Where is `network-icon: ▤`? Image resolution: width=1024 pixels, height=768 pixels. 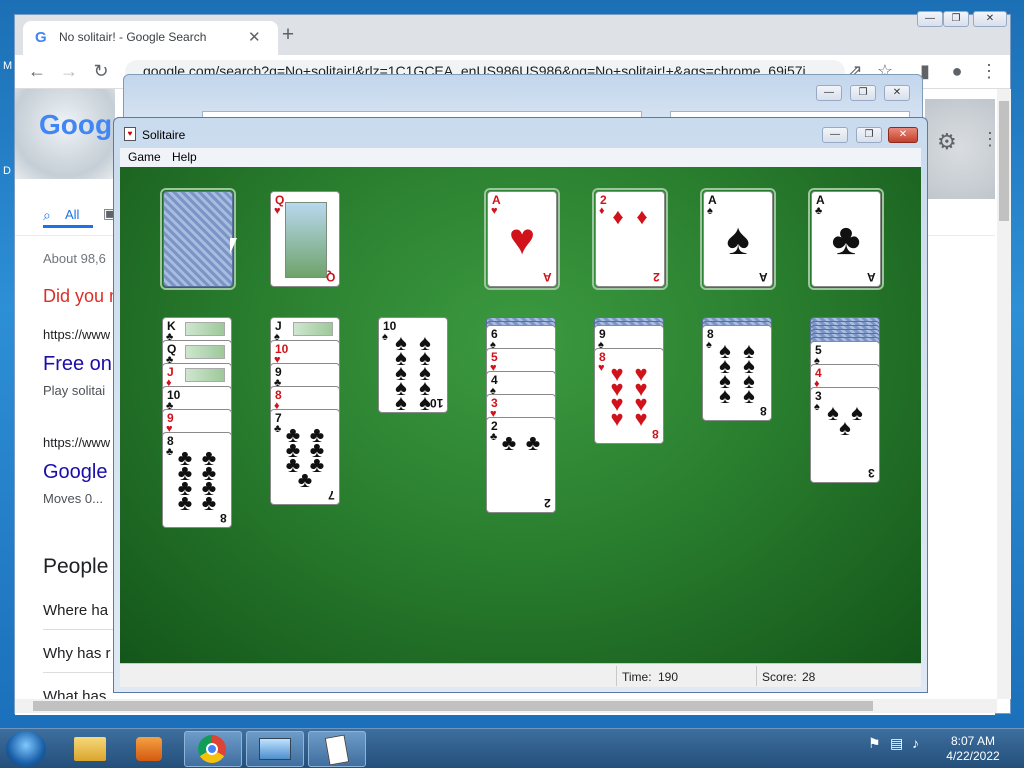
network-icon: ▤ is located at coordinates (896, 743).